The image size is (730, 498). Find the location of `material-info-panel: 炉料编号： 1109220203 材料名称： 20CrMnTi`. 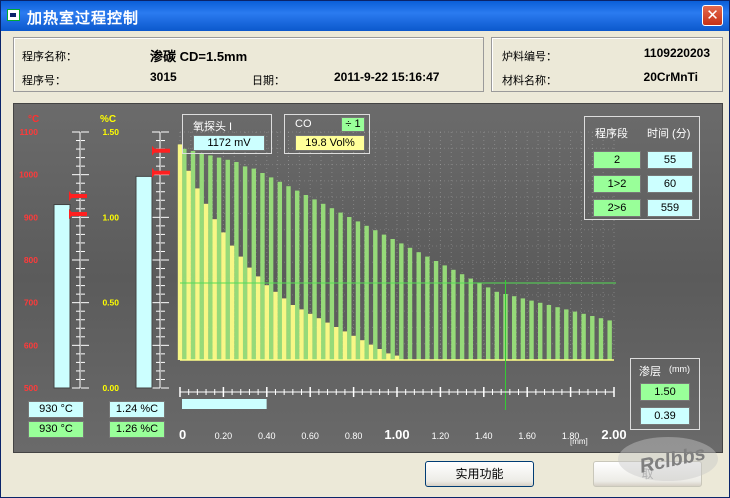

material-info-panel: 炉料编号： 1109220203 材料名称： 20CrMnTi is located at coordinates (607, 64).